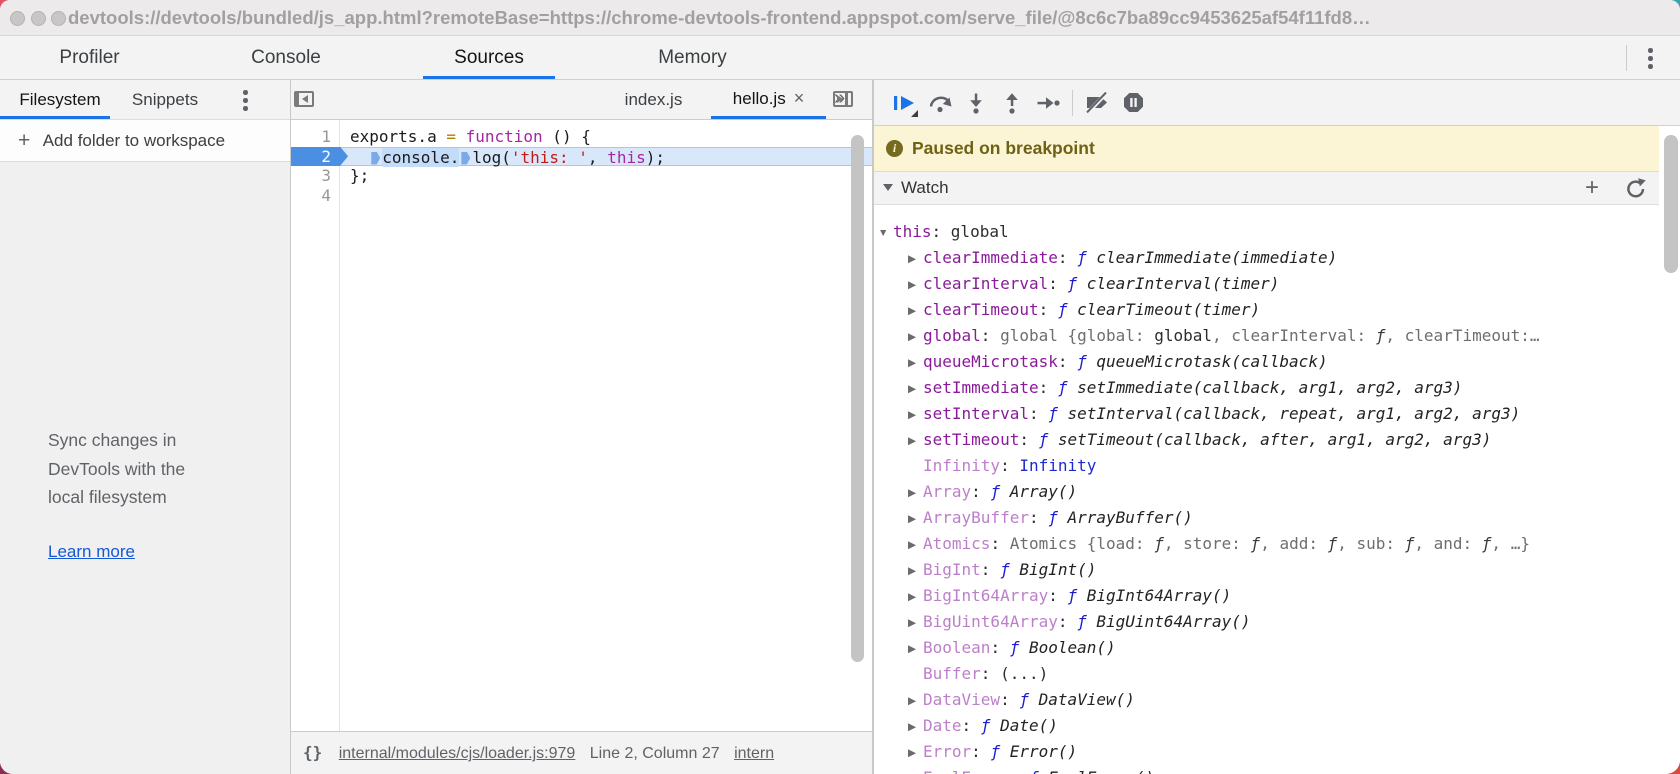 This screenshot has width=1680, height=774. Describe the element at coordinates (89, 57) in the screenshot. I see `tab-profiler: Profiler` at that location.